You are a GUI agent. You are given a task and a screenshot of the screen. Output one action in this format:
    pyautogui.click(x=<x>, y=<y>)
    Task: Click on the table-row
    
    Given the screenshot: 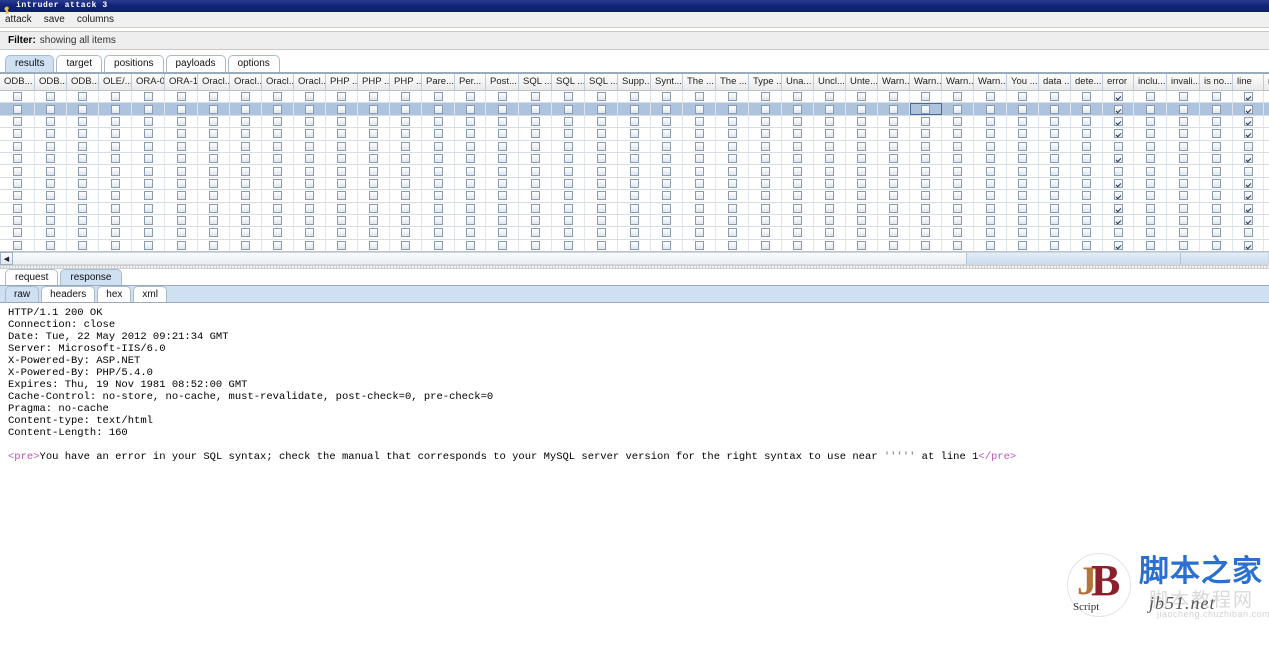 What is the action you would take?
    pyautogui.click(x=634, y=184)
    